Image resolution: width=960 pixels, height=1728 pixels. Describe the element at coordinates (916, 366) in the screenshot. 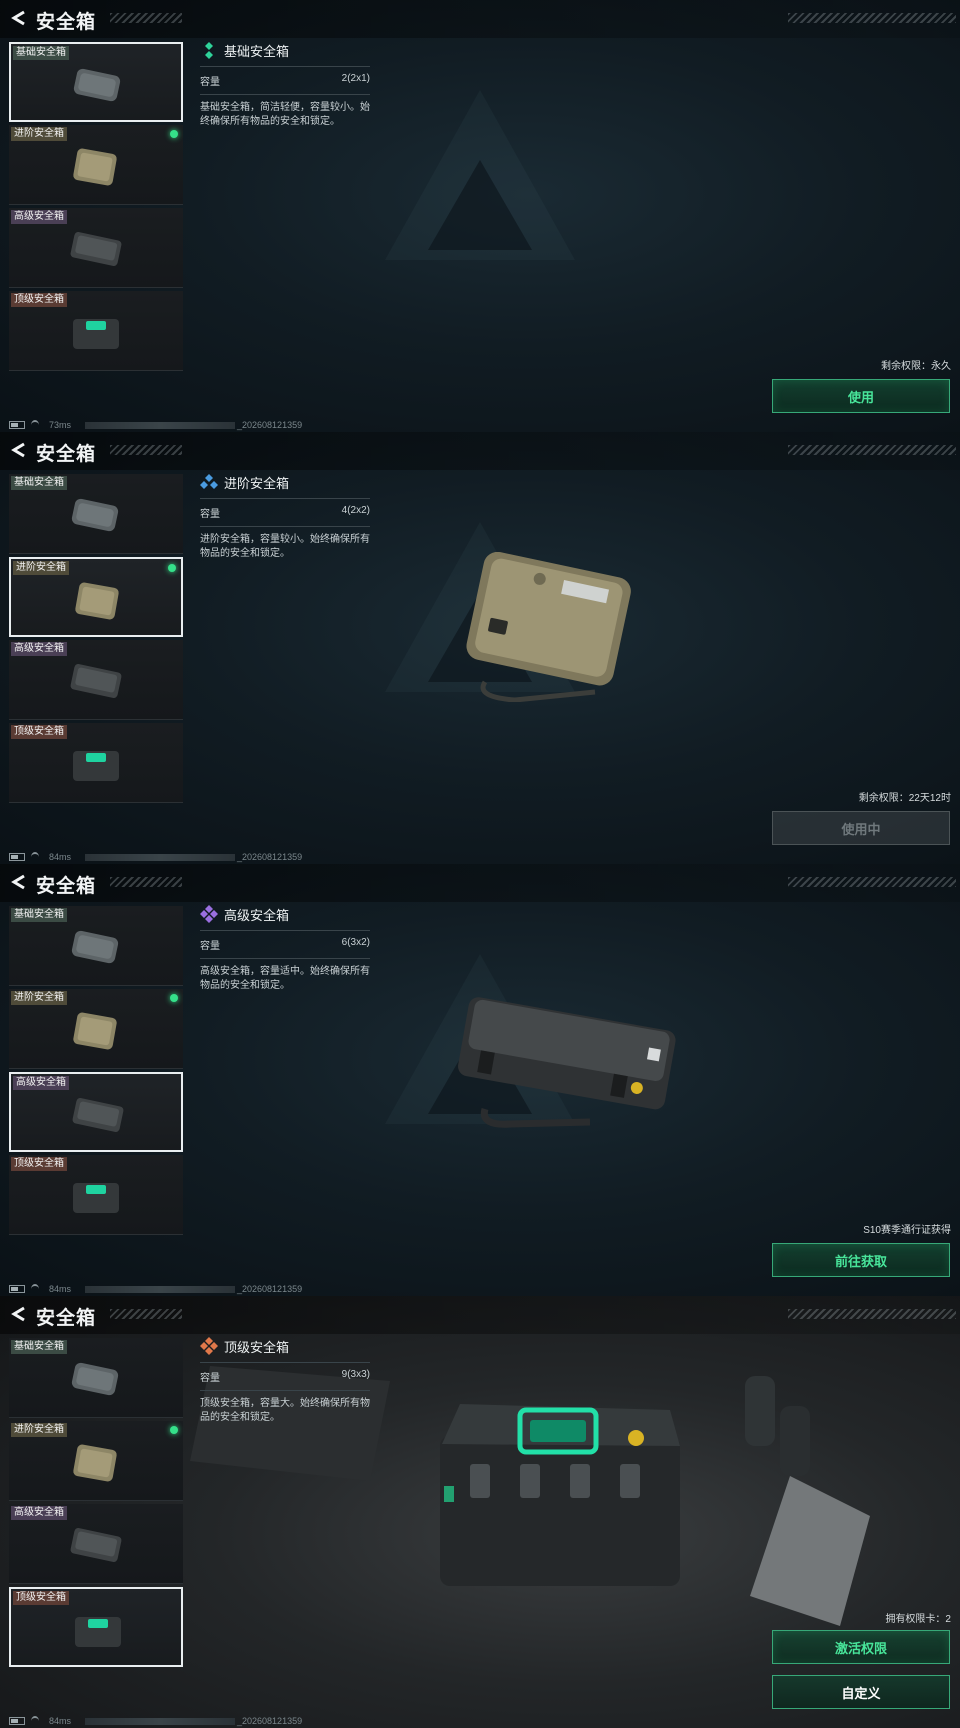

I see `permission-status: 剩余权限：永久` at that location.